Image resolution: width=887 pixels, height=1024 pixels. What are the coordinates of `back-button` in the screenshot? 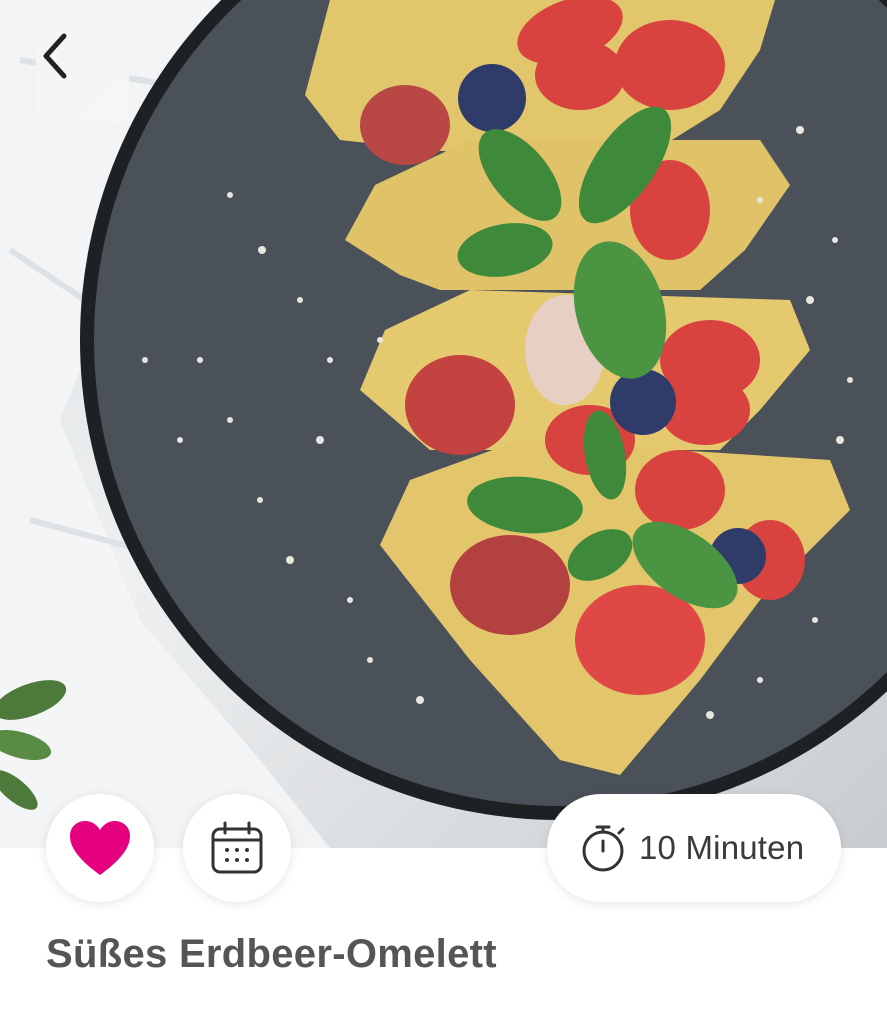 It's located at (82, 78).